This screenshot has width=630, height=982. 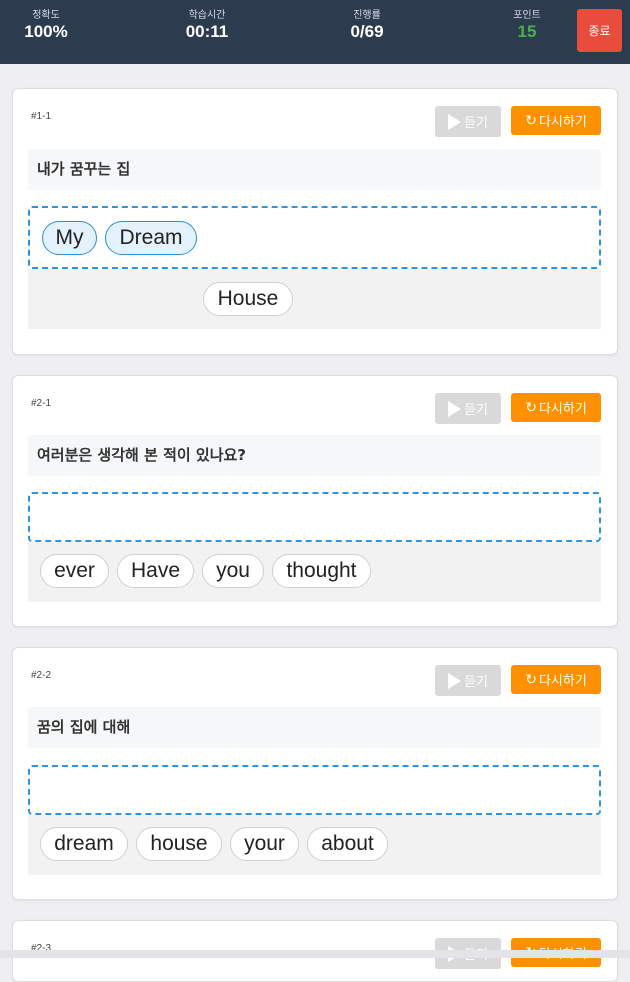 What do you see at coordinates (155, 571) in the screenshot?
I see `word-chip: Have` at bounding box center [155, 571].